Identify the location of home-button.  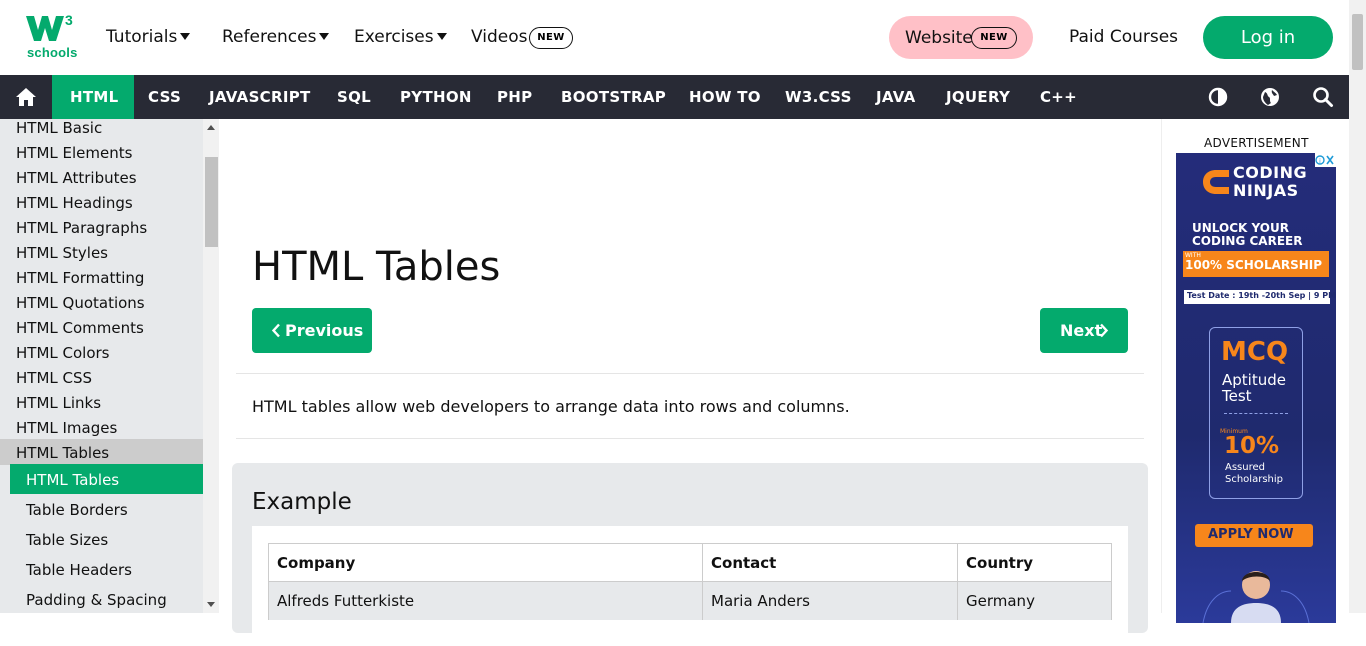
(26, 97).